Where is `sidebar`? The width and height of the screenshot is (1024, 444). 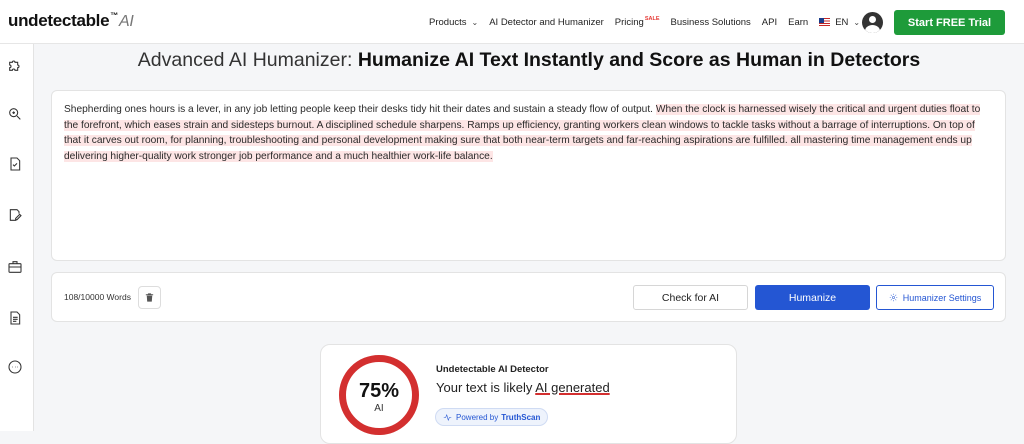
sidebar is located at coordinates (17, 237).